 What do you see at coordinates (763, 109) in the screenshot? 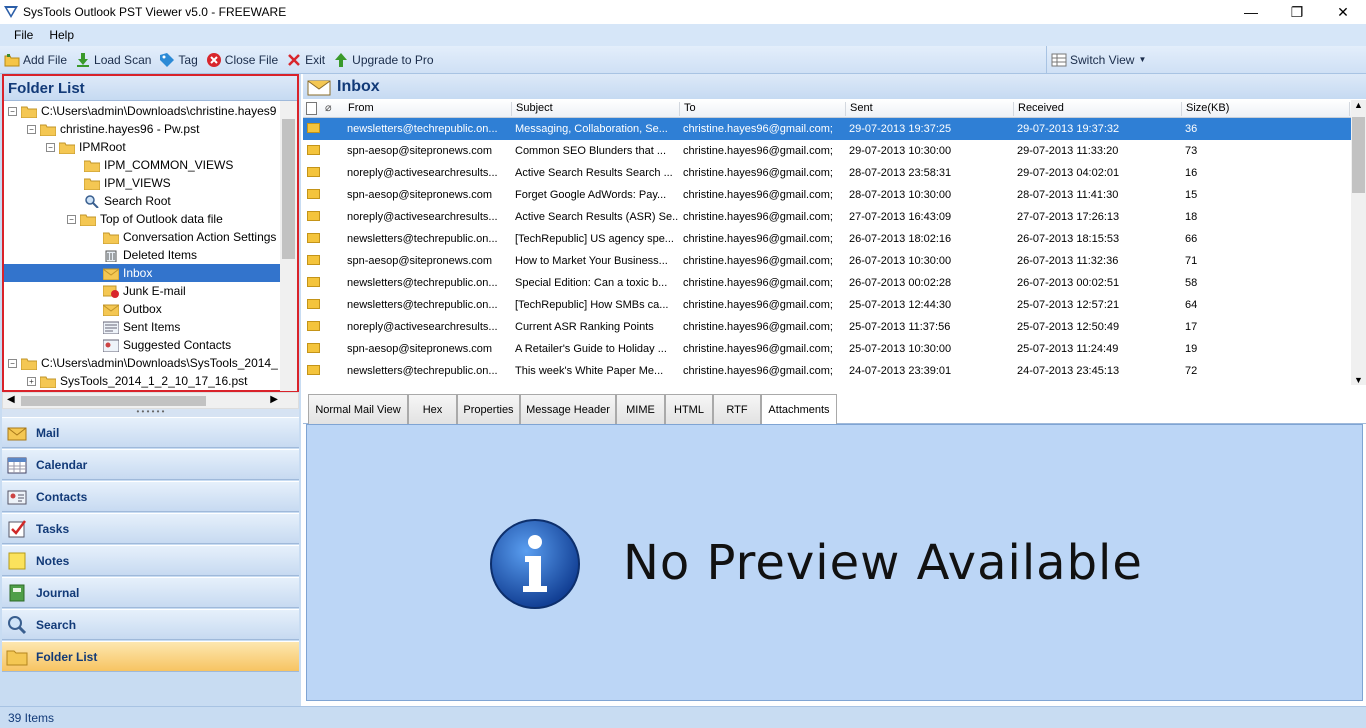
I see `column-to: To` at bounding box center [763, 109].